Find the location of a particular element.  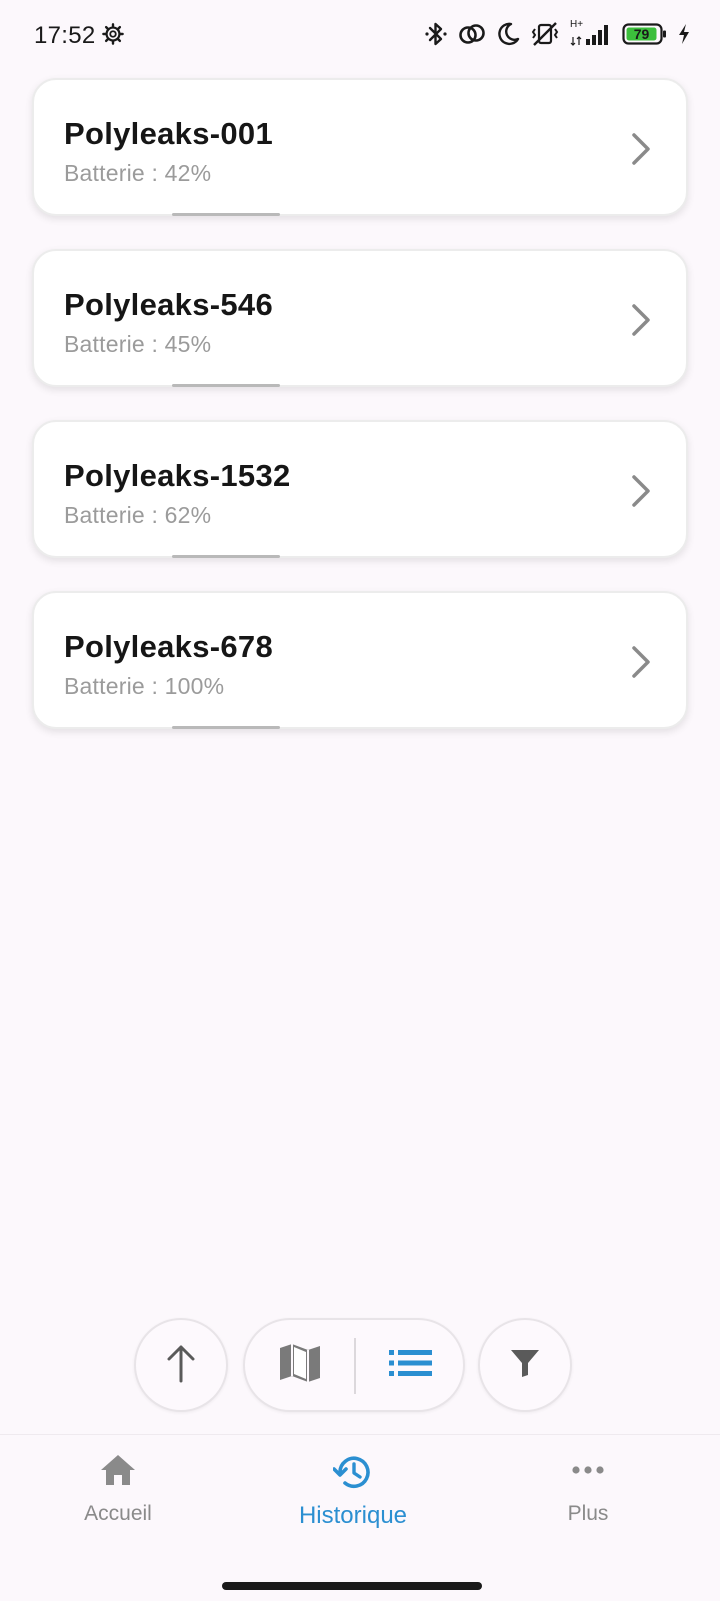

device-battery: Batterie : 62% is located at coordinates (138, 515).